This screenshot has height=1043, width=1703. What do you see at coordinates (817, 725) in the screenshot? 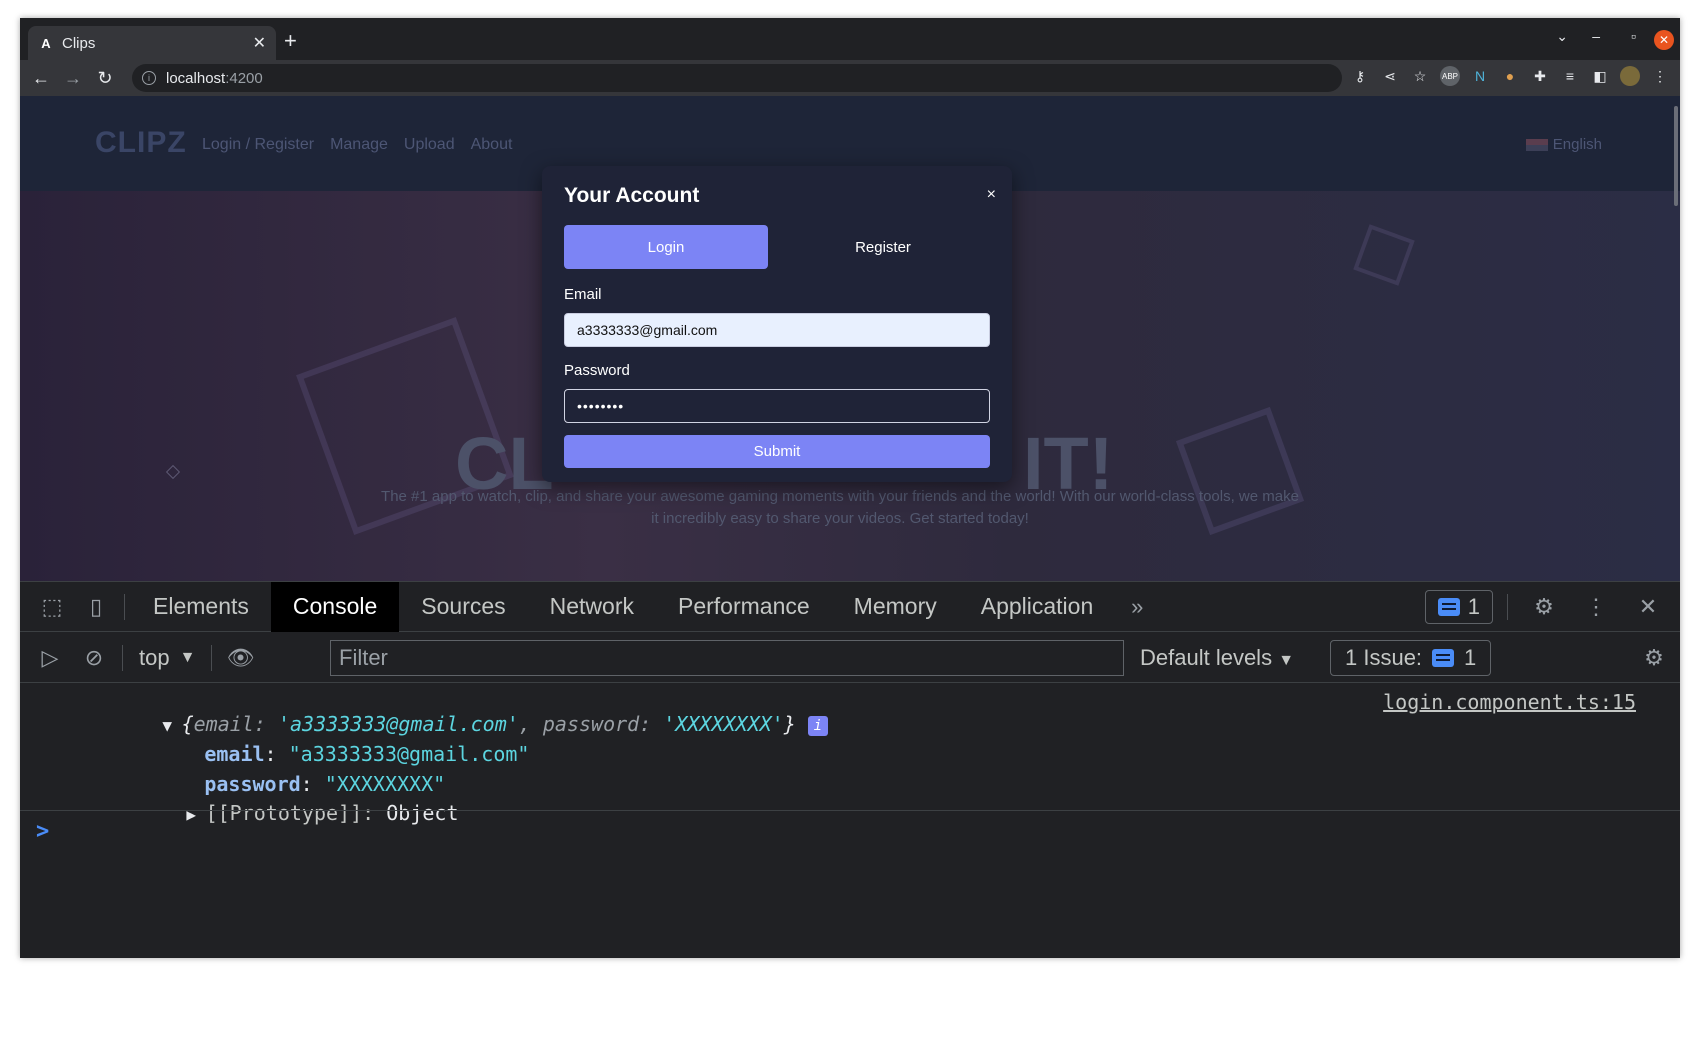
I see `info-icon: i` at bounding box center [817, 725].